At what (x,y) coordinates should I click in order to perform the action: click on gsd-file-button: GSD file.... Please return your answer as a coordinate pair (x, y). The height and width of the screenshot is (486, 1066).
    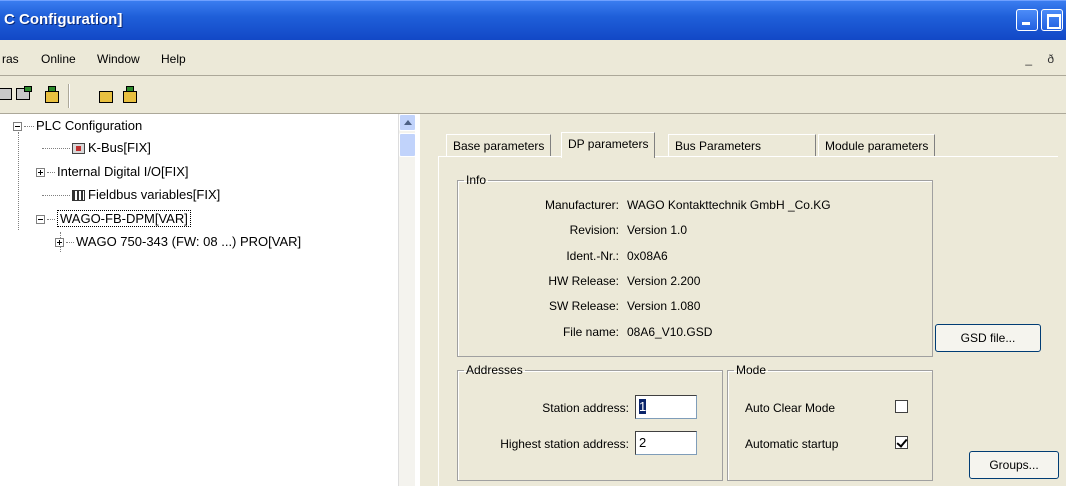
    Looking at the image, I should click on (988, 338).